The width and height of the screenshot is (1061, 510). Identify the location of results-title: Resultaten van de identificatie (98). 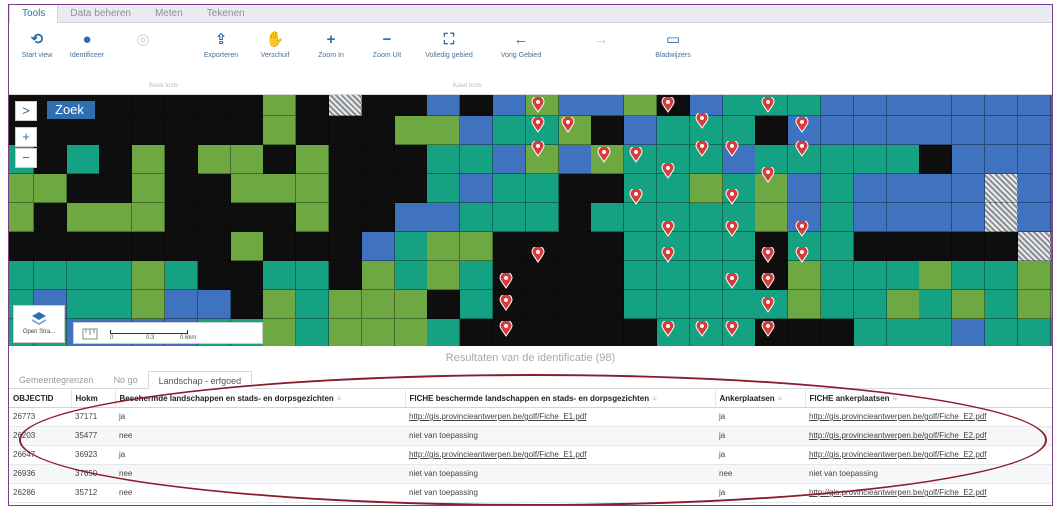
(530, 358).